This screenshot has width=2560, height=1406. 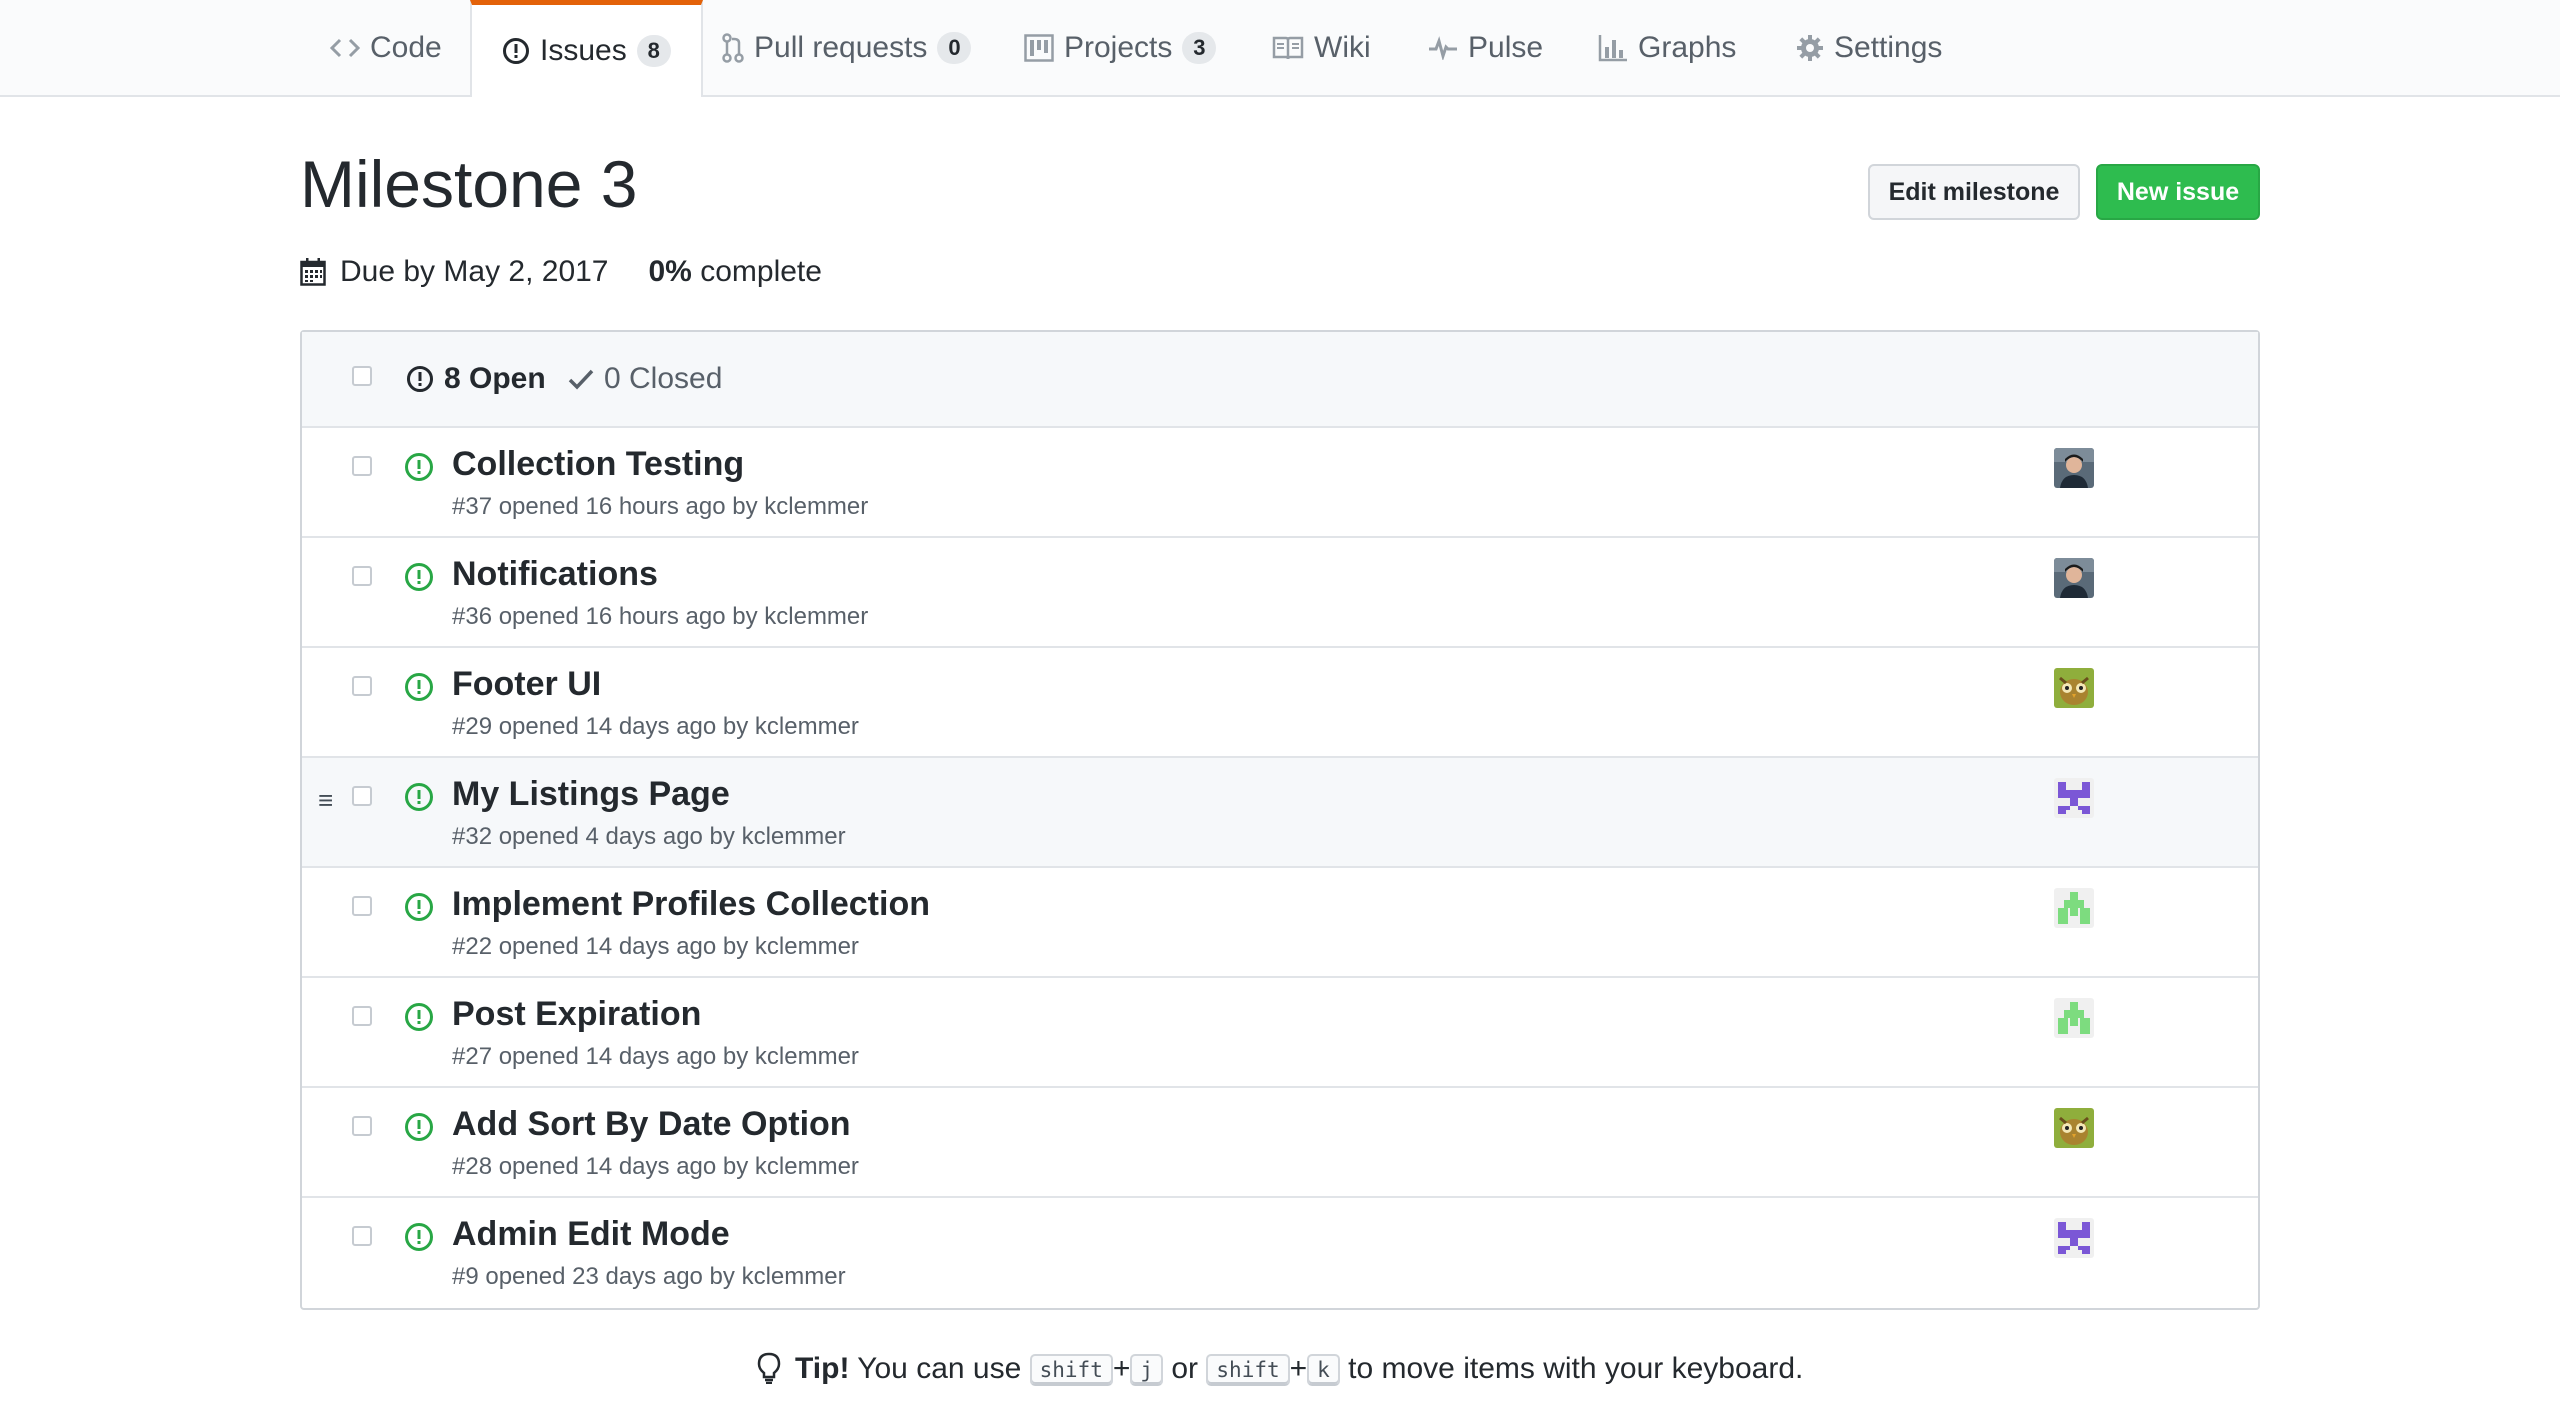 I want to click on calendar-icon, so click(x=313, y=272).